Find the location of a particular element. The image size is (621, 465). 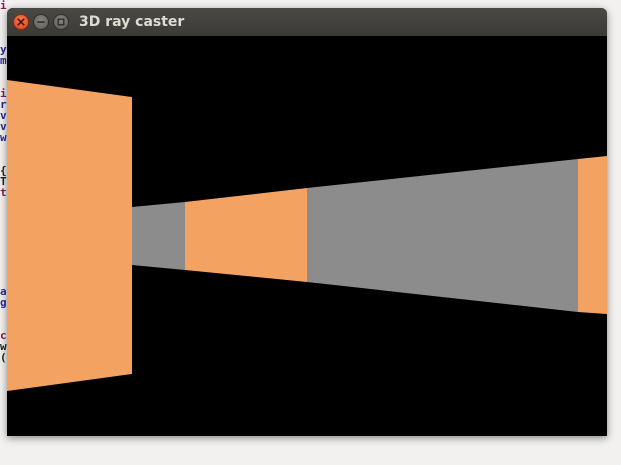

minimize-button is located at coordinates (41, 22).